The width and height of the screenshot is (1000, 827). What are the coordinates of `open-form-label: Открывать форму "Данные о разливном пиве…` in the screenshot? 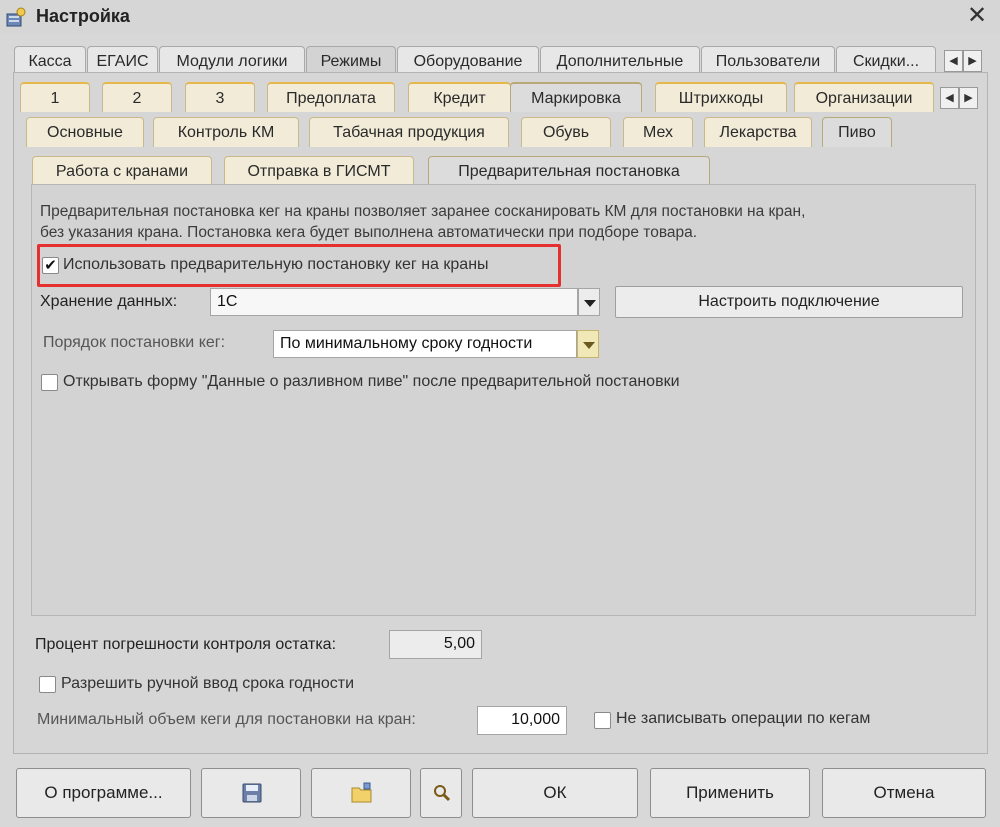 It's located at (371, 381).